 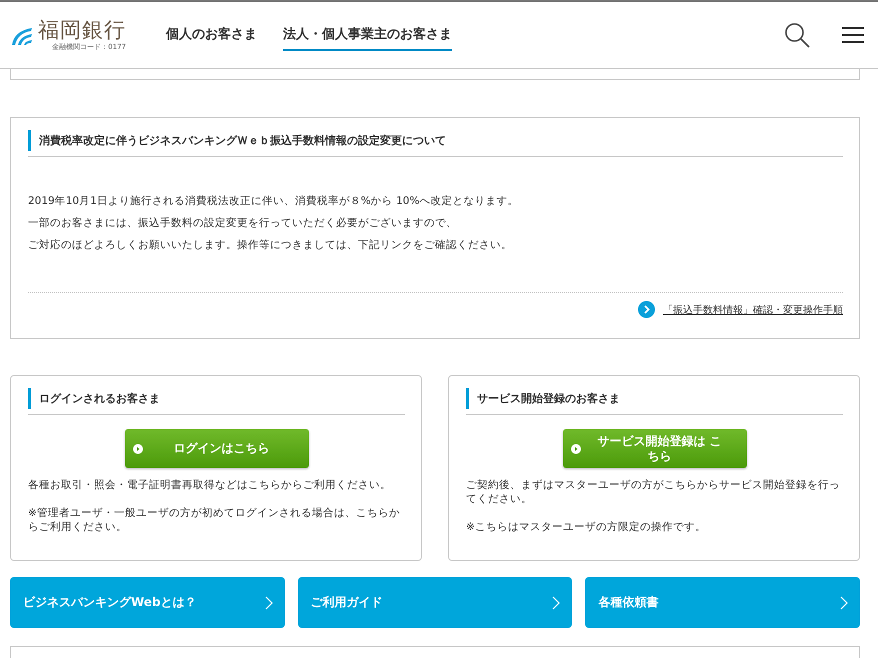 What do you see at coordinates (147, 602) in the screenshot?
I see `menu-button: ビジネスバンキングWebとは？` at bounding box center [147, 602].